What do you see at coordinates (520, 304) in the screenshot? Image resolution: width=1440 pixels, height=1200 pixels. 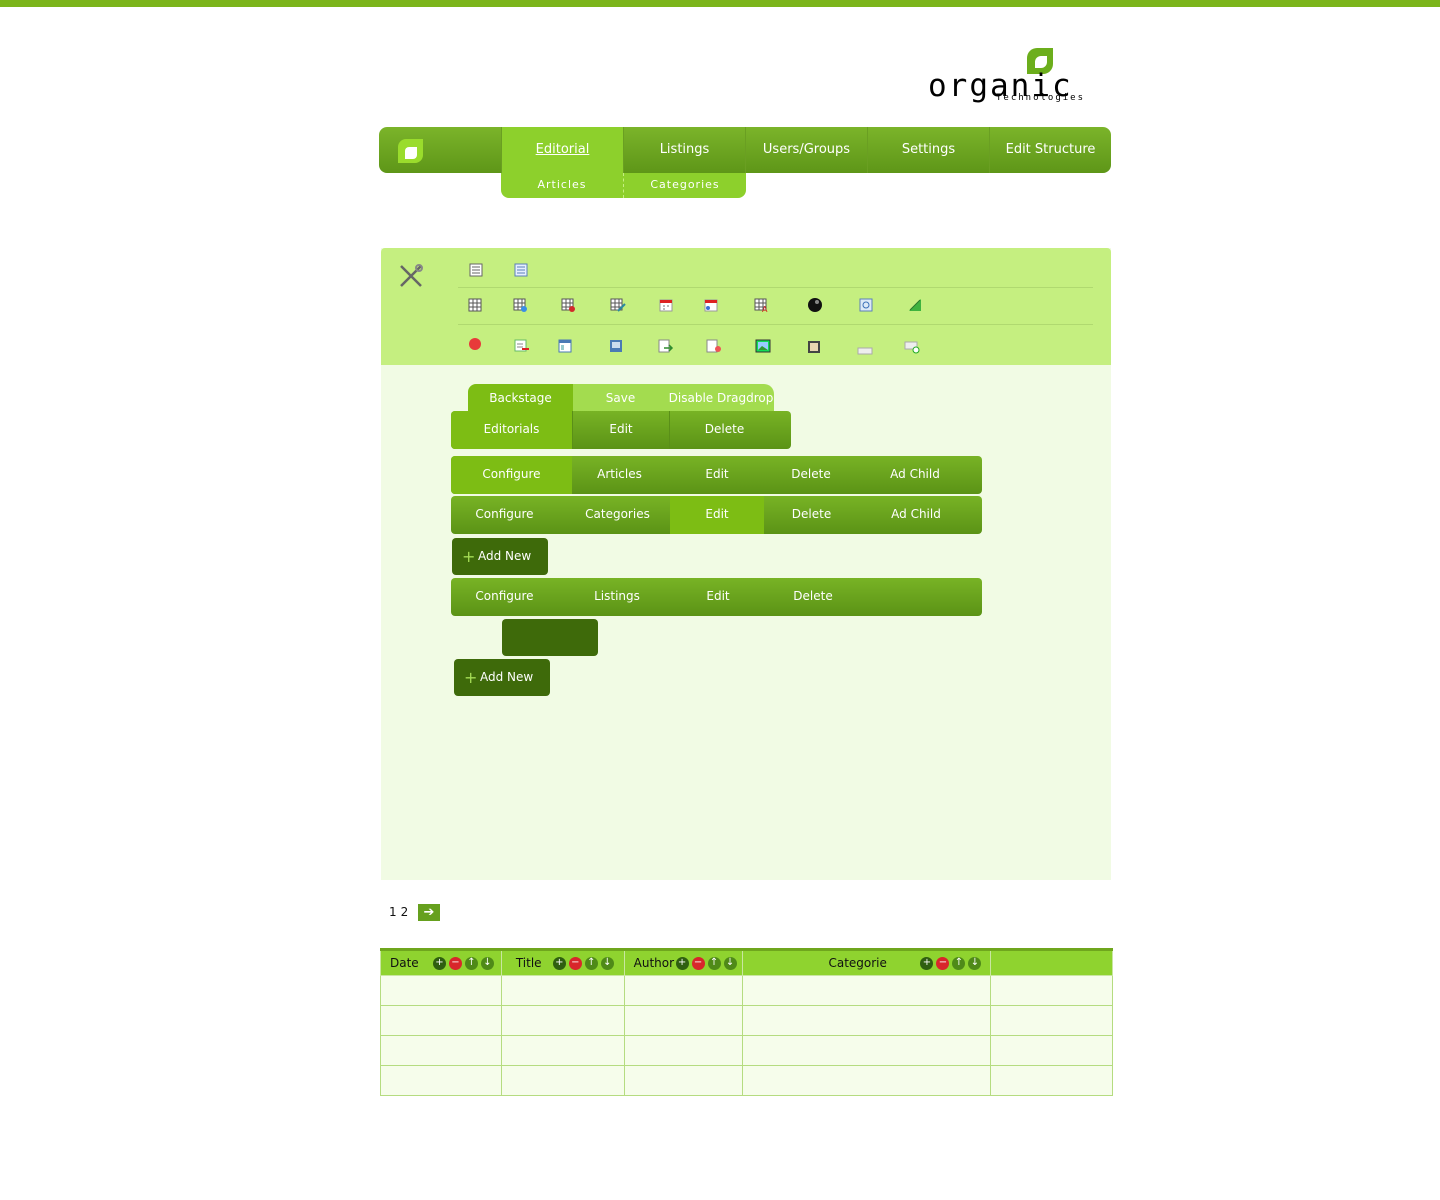 I see `grid-add-icon` at bounding box center [520, 304].